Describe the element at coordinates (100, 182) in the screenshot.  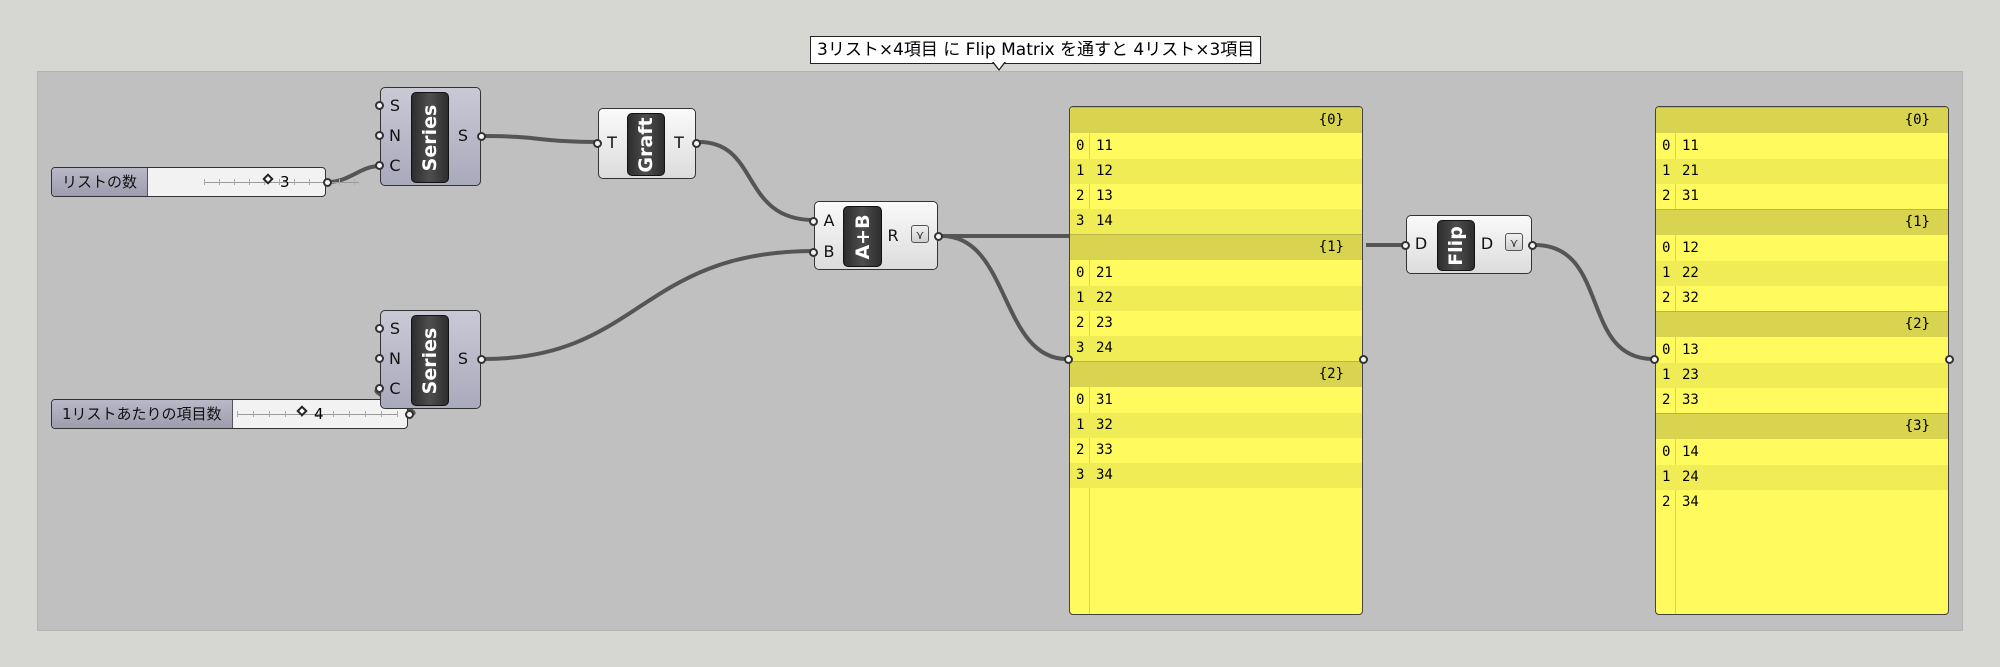
I see `slider-label: リストの数` at that location.